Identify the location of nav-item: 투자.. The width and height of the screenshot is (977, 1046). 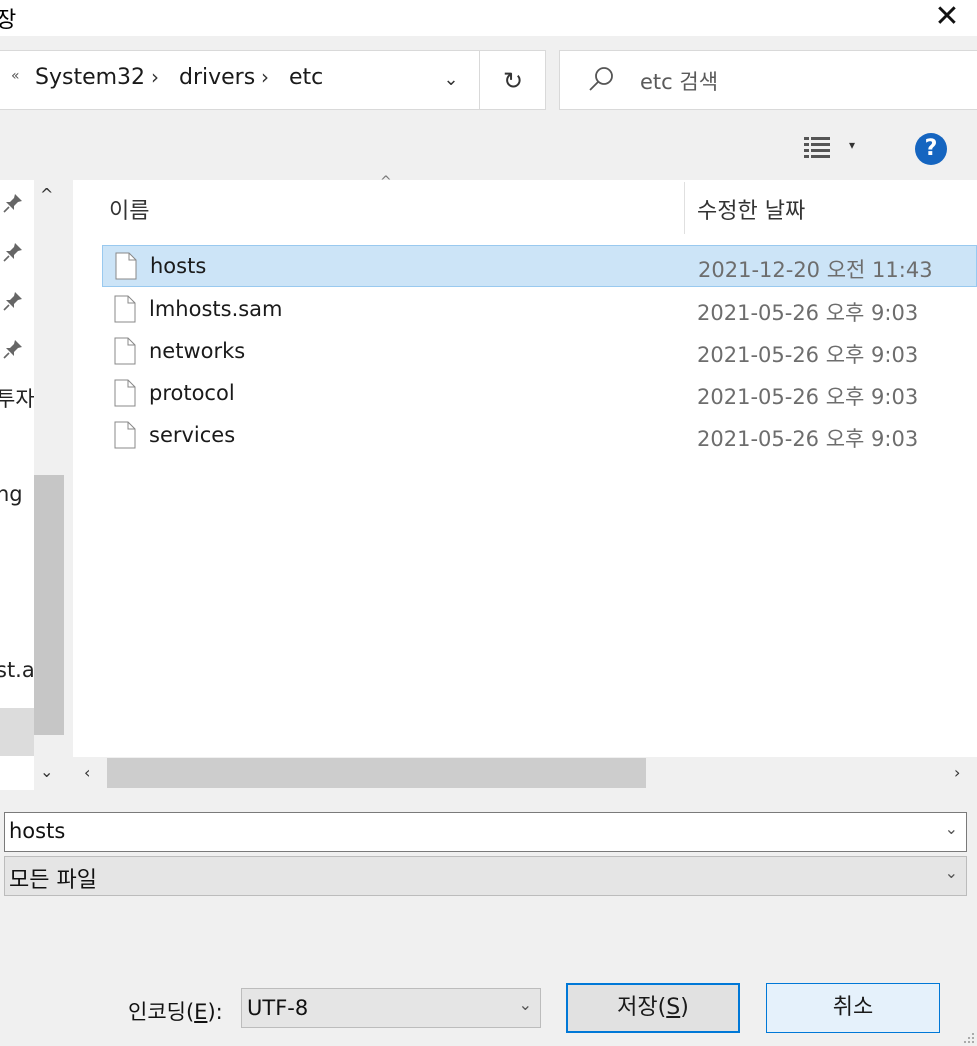
(17, 398).